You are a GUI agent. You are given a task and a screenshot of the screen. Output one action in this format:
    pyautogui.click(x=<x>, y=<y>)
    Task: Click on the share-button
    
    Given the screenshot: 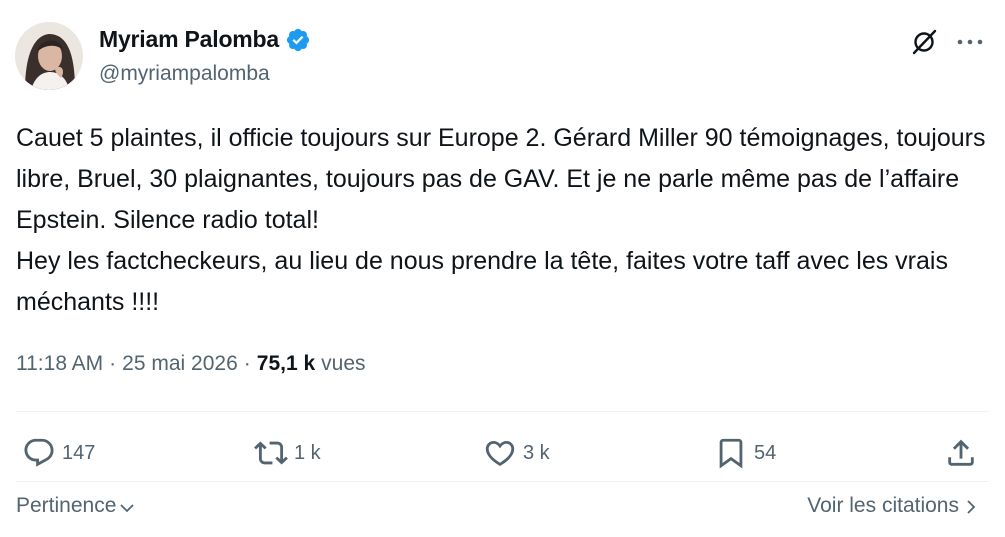 What is the action you would take?
    pyautogui.click(x=961, y=453)
    